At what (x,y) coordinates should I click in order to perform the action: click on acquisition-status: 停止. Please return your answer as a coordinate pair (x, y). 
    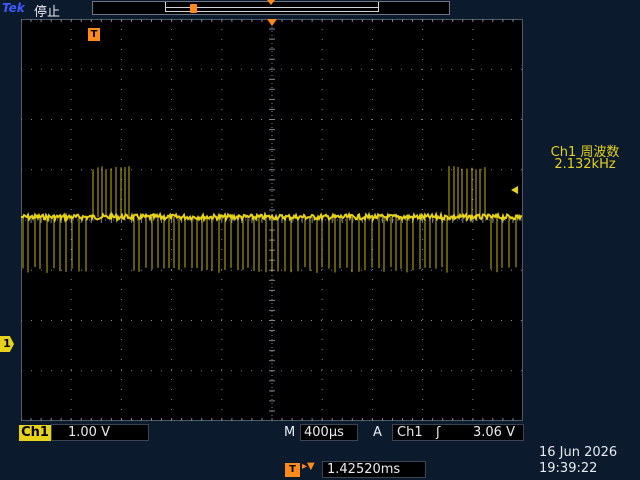
    Looking at the image, I should click on (47, 12).